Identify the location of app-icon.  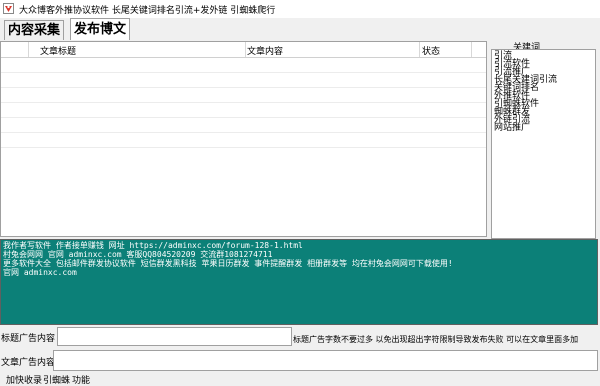
(8, 8).